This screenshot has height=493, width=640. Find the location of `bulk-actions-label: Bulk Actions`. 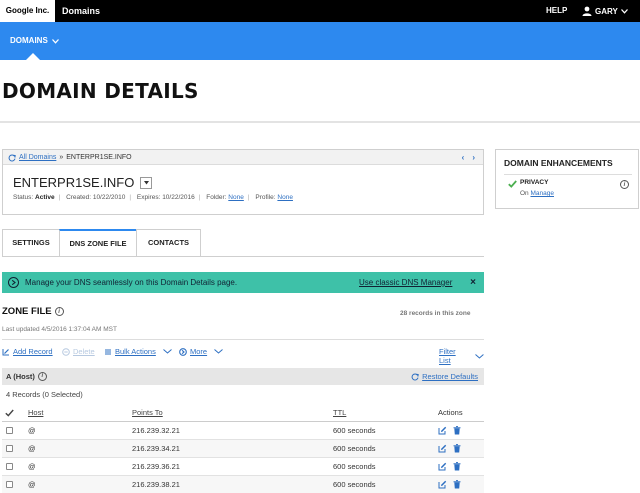

bulk-actions-label: Bulk Actions is located at coordinates (135, 351).